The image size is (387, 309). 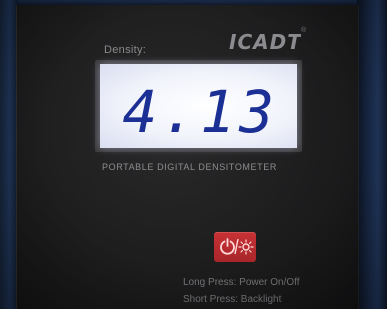 What do you see at coordinates (304, 30) in the screenshot?
I see `registered-mark: ®` at bounding box center [304, 30].